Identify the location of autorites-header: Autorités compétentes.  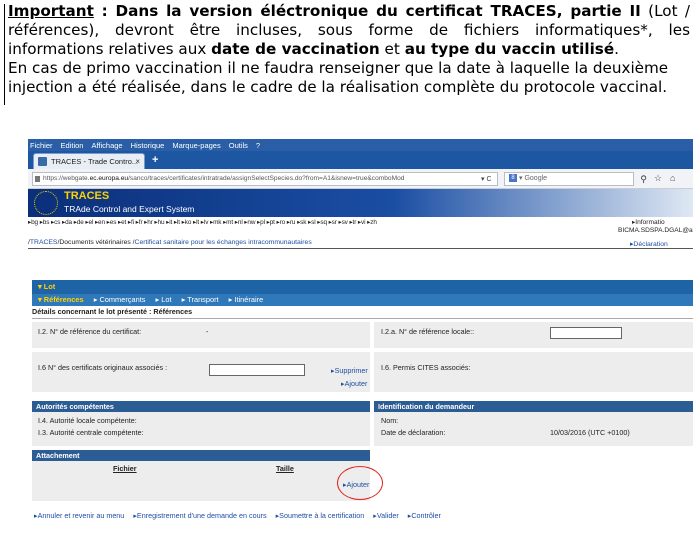
(201, 406).